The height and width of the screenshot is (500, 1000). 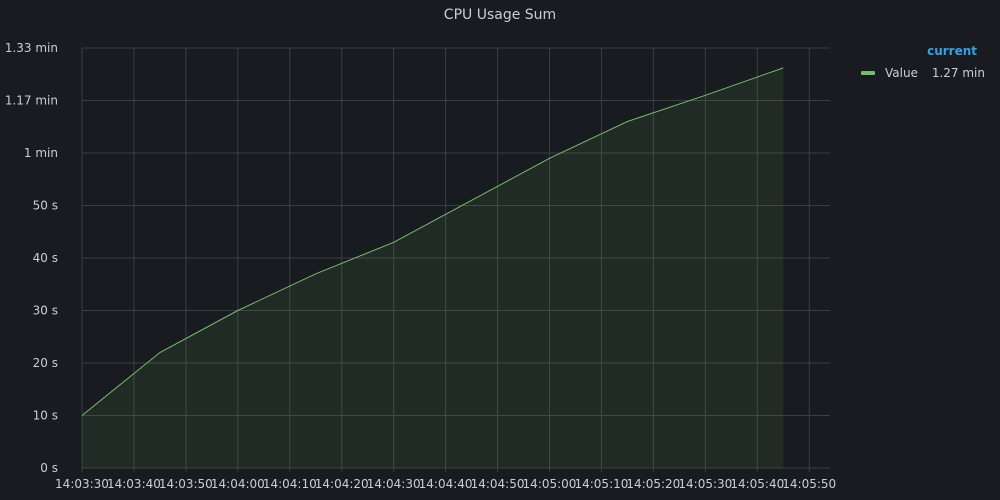 What do you see at coordinates (45, 416) in the screenshot?
I see `y-tick-label: 10 s` at bounding box center [45, 416].